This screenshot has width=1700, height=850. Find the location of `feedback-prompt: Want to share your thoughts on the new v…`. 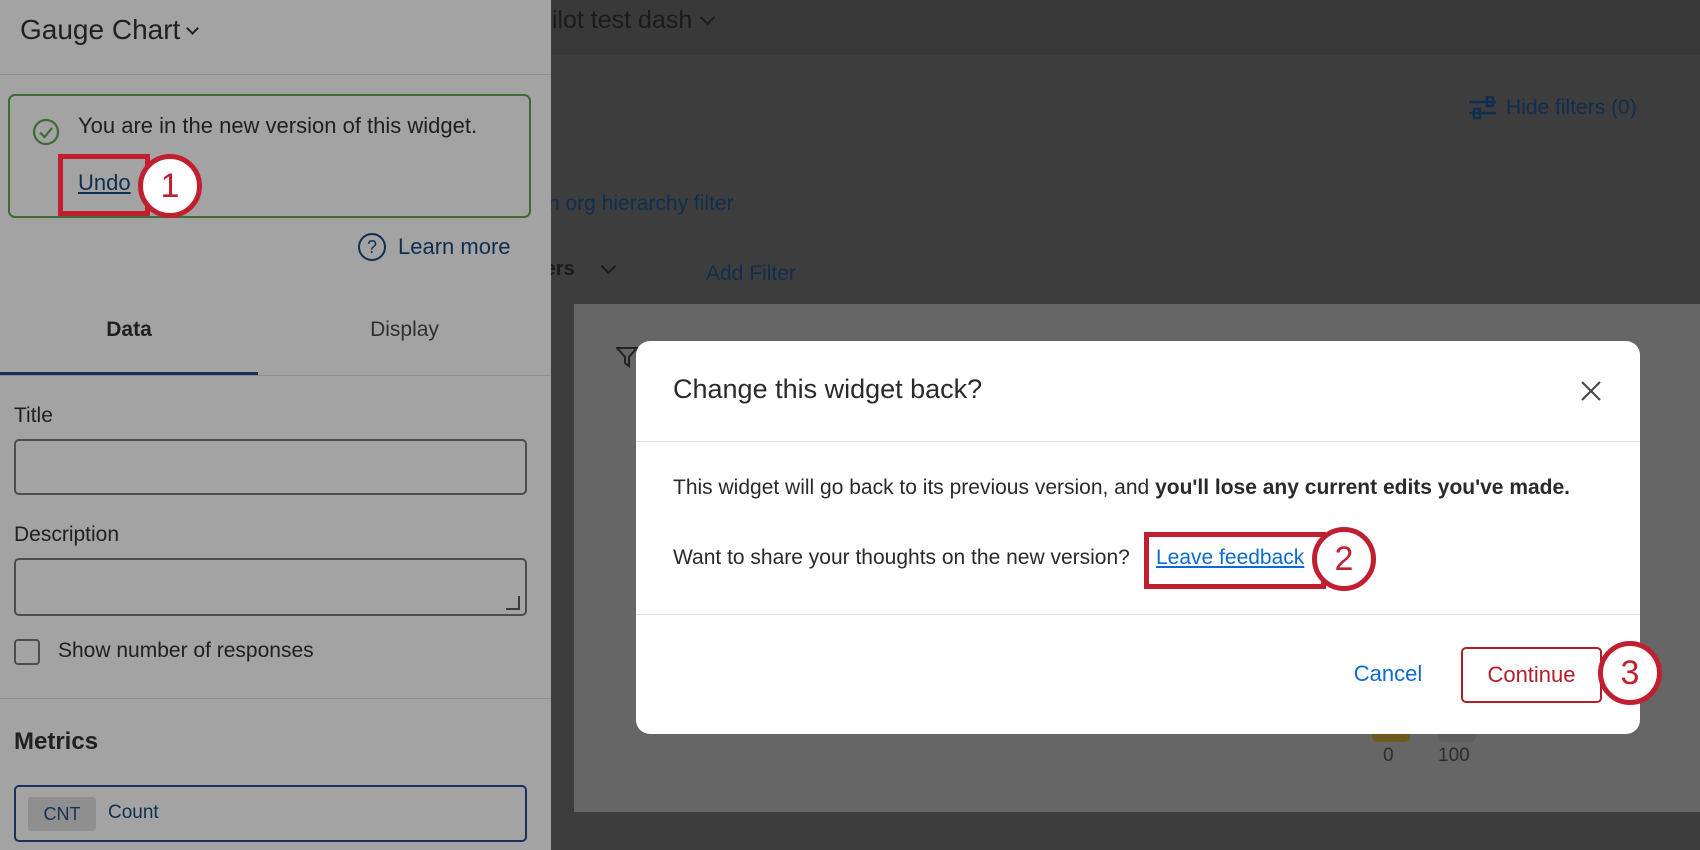

feedback-prompt: Want to share your thoughts on the new v… is located at coordinates (901, 557).